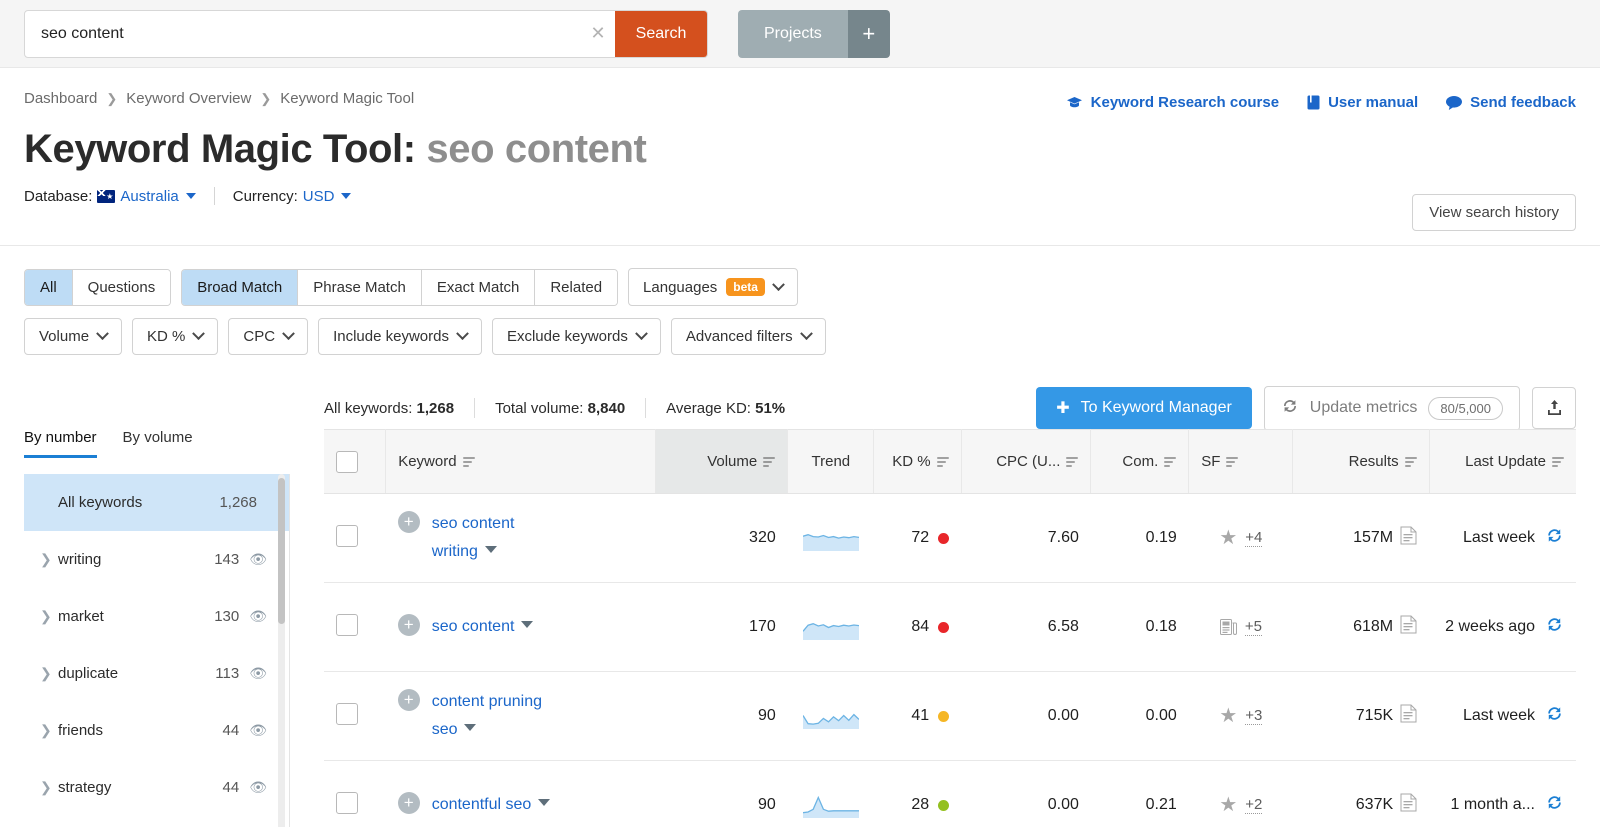 The width and height of the screenshot is (1600, 827). I want to click on keyword-link: contentful seo, so click(482, 804).